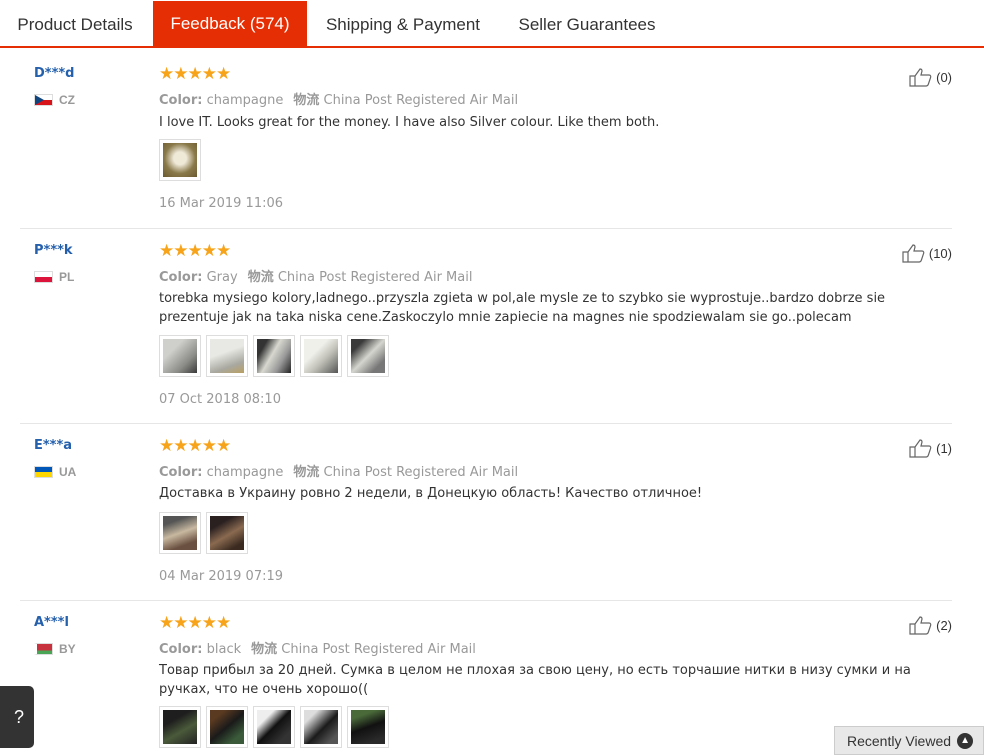 The width and height of the screenshot is (984, 755). I want to click on chevron-up-icon: ▲, so click(965, 740).